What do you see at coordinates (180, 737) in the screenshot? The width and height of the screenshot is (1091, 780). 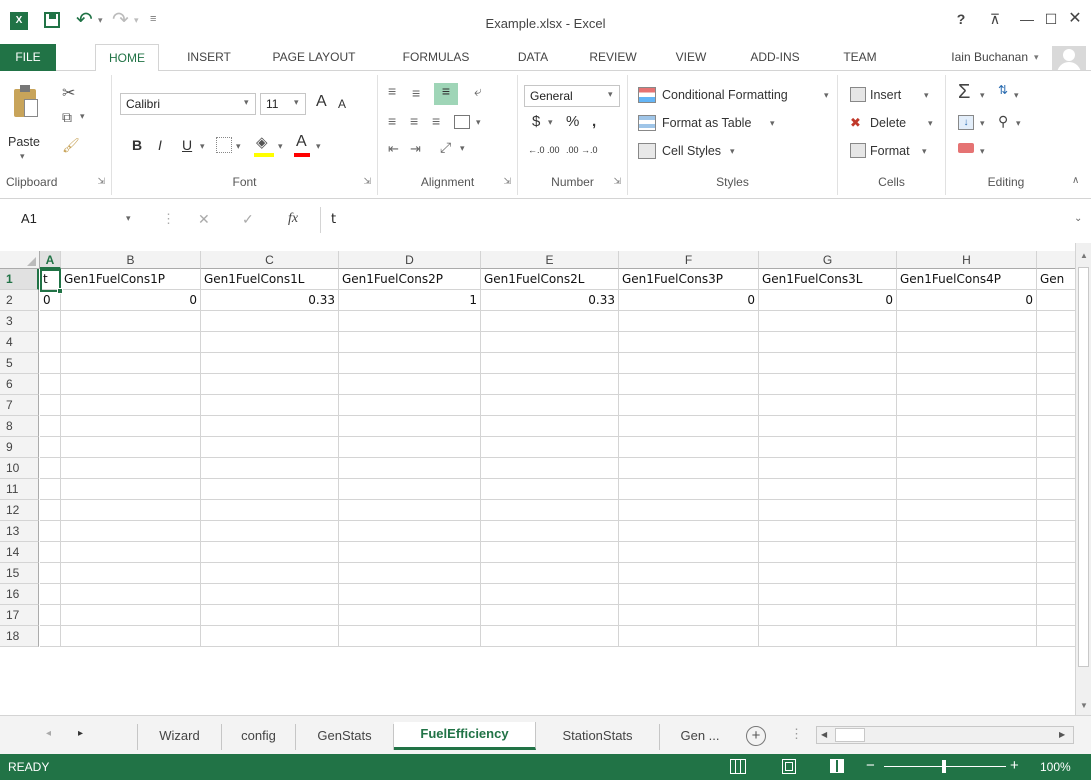 I see `sheet-tab-wizard: Wizard` at bounding box center [180, 737].